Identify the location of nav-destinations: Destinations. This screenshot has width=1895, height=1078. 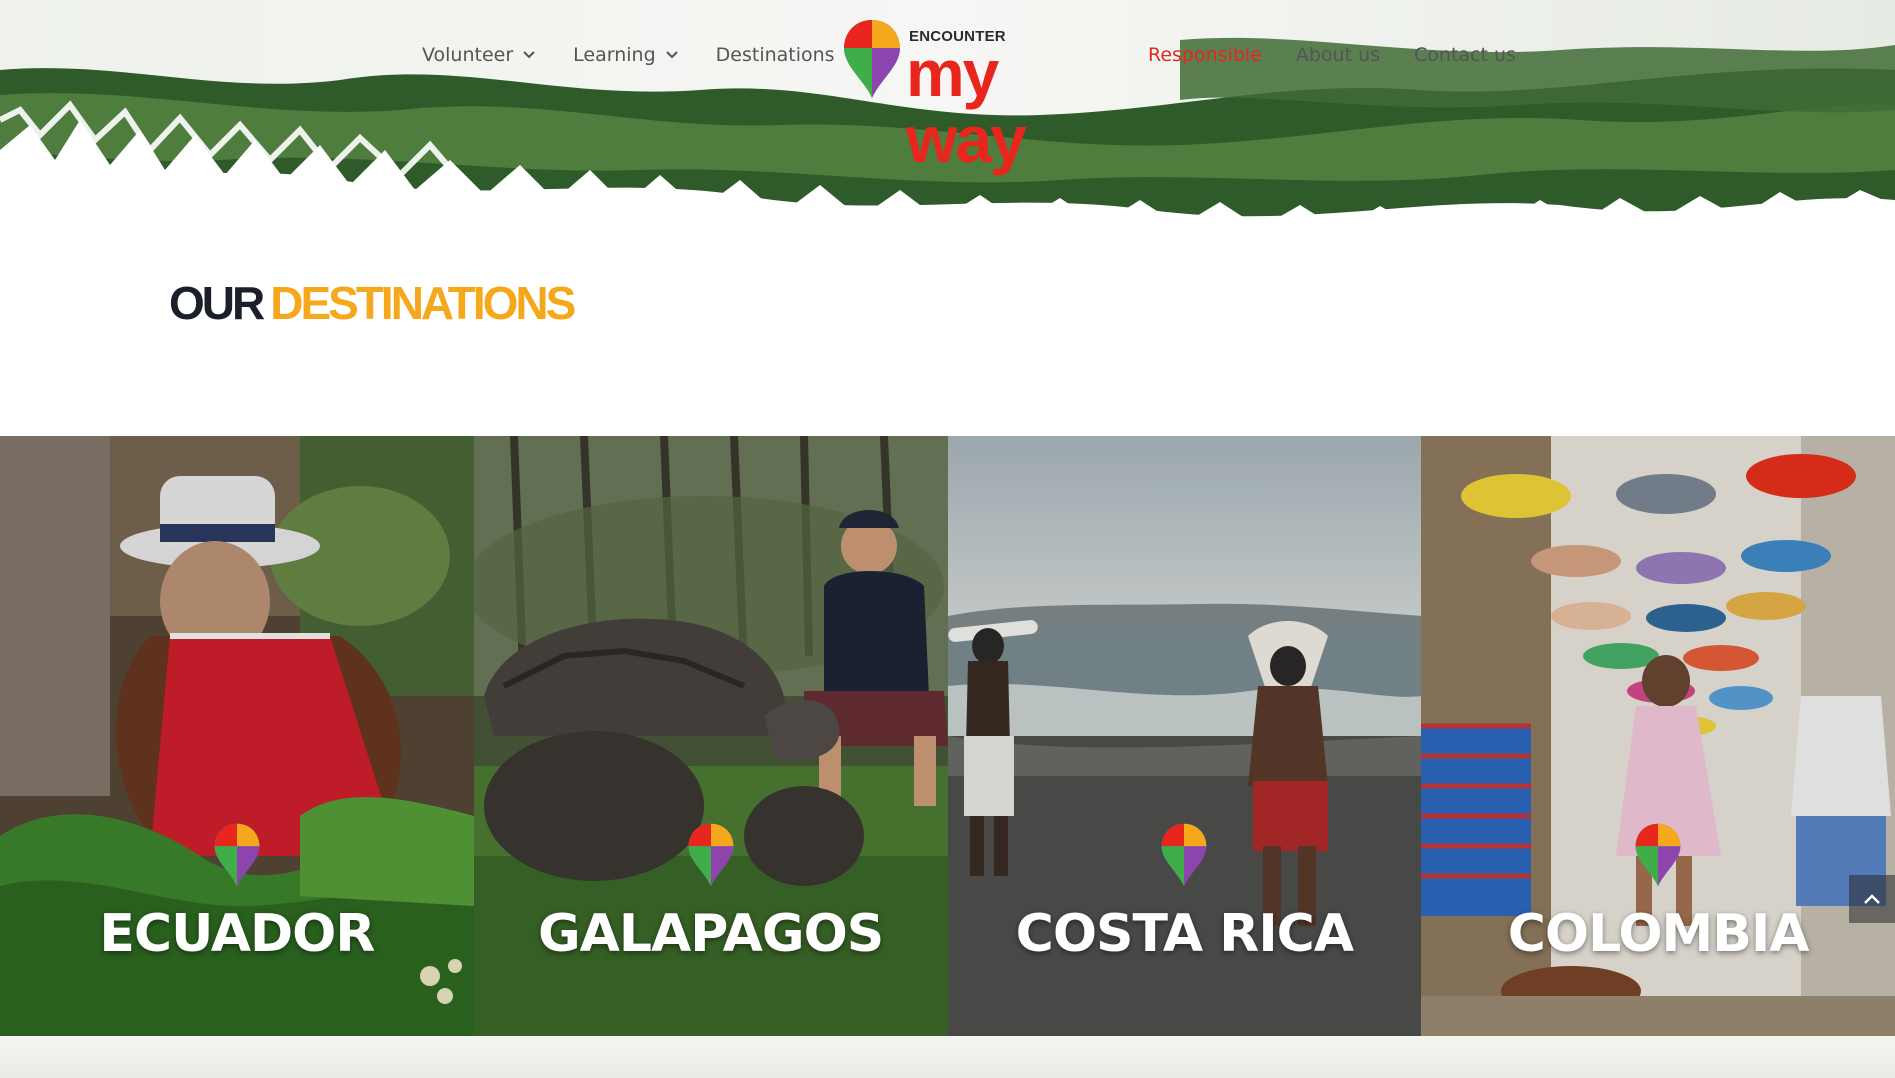
(788, 55).